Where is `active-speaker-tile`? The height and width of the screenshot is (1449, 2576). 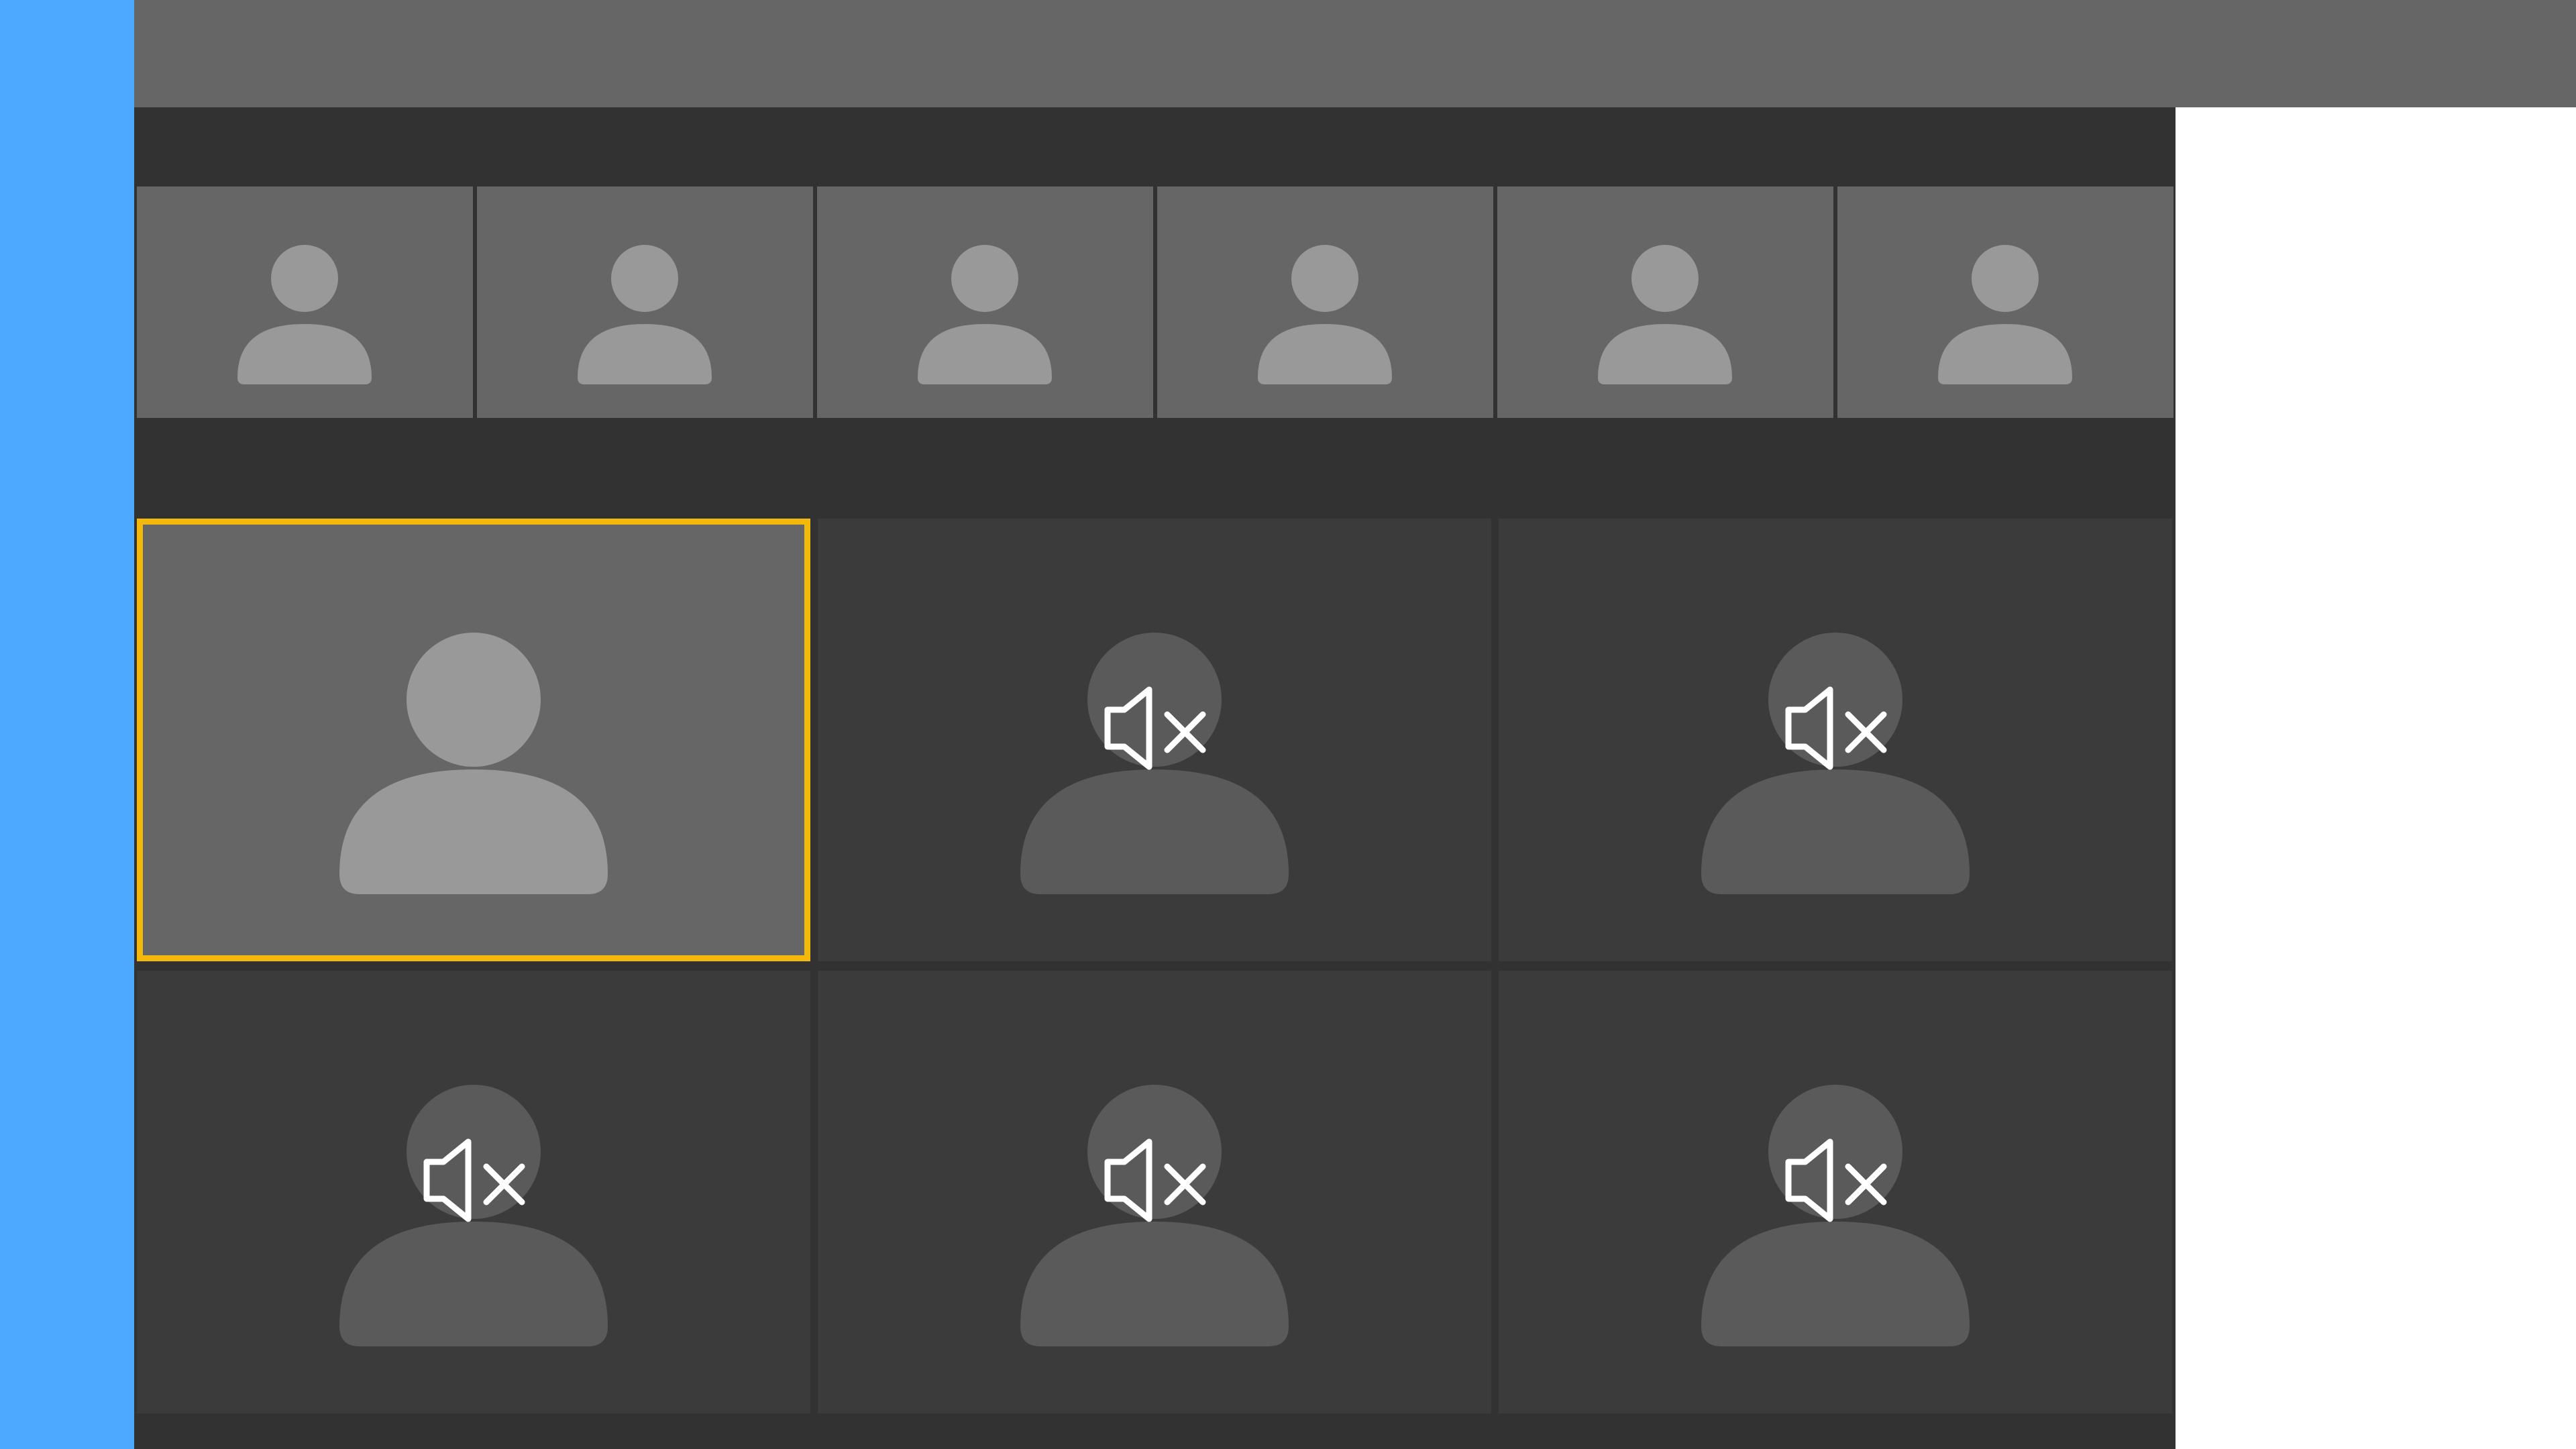
active-speaker-tile is located at coordinates (473, 740).